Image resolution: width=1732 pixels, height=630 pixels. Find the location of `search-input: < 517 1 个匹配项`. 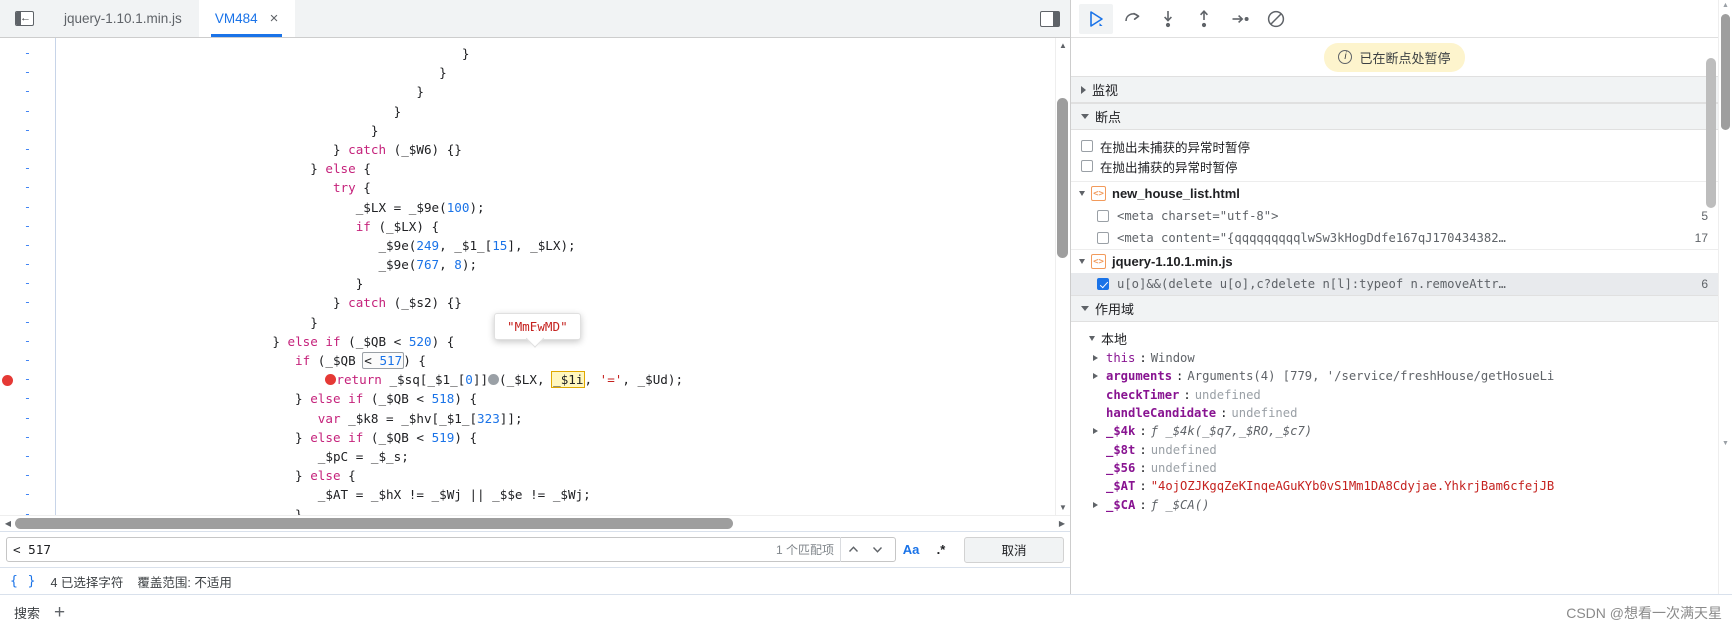

search-input: < 517 1 个匹配项 is located at coordinates (451, 549).